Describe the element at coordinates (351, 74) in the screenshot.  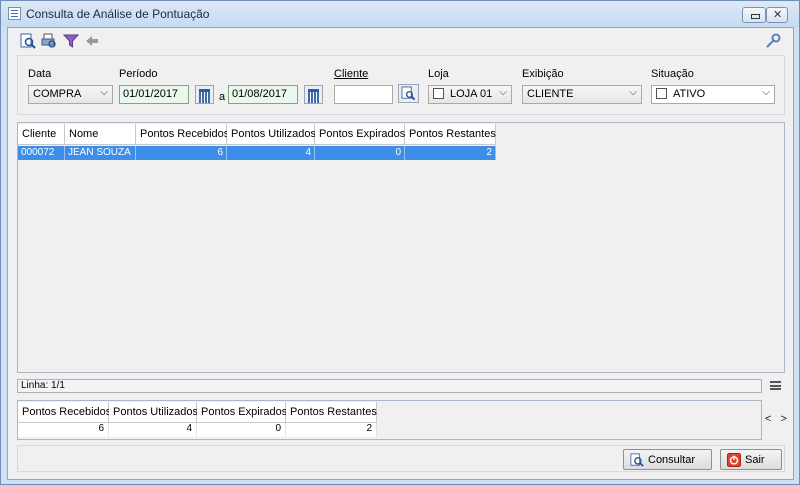
I see `cliente-label: Cliente` at that location.